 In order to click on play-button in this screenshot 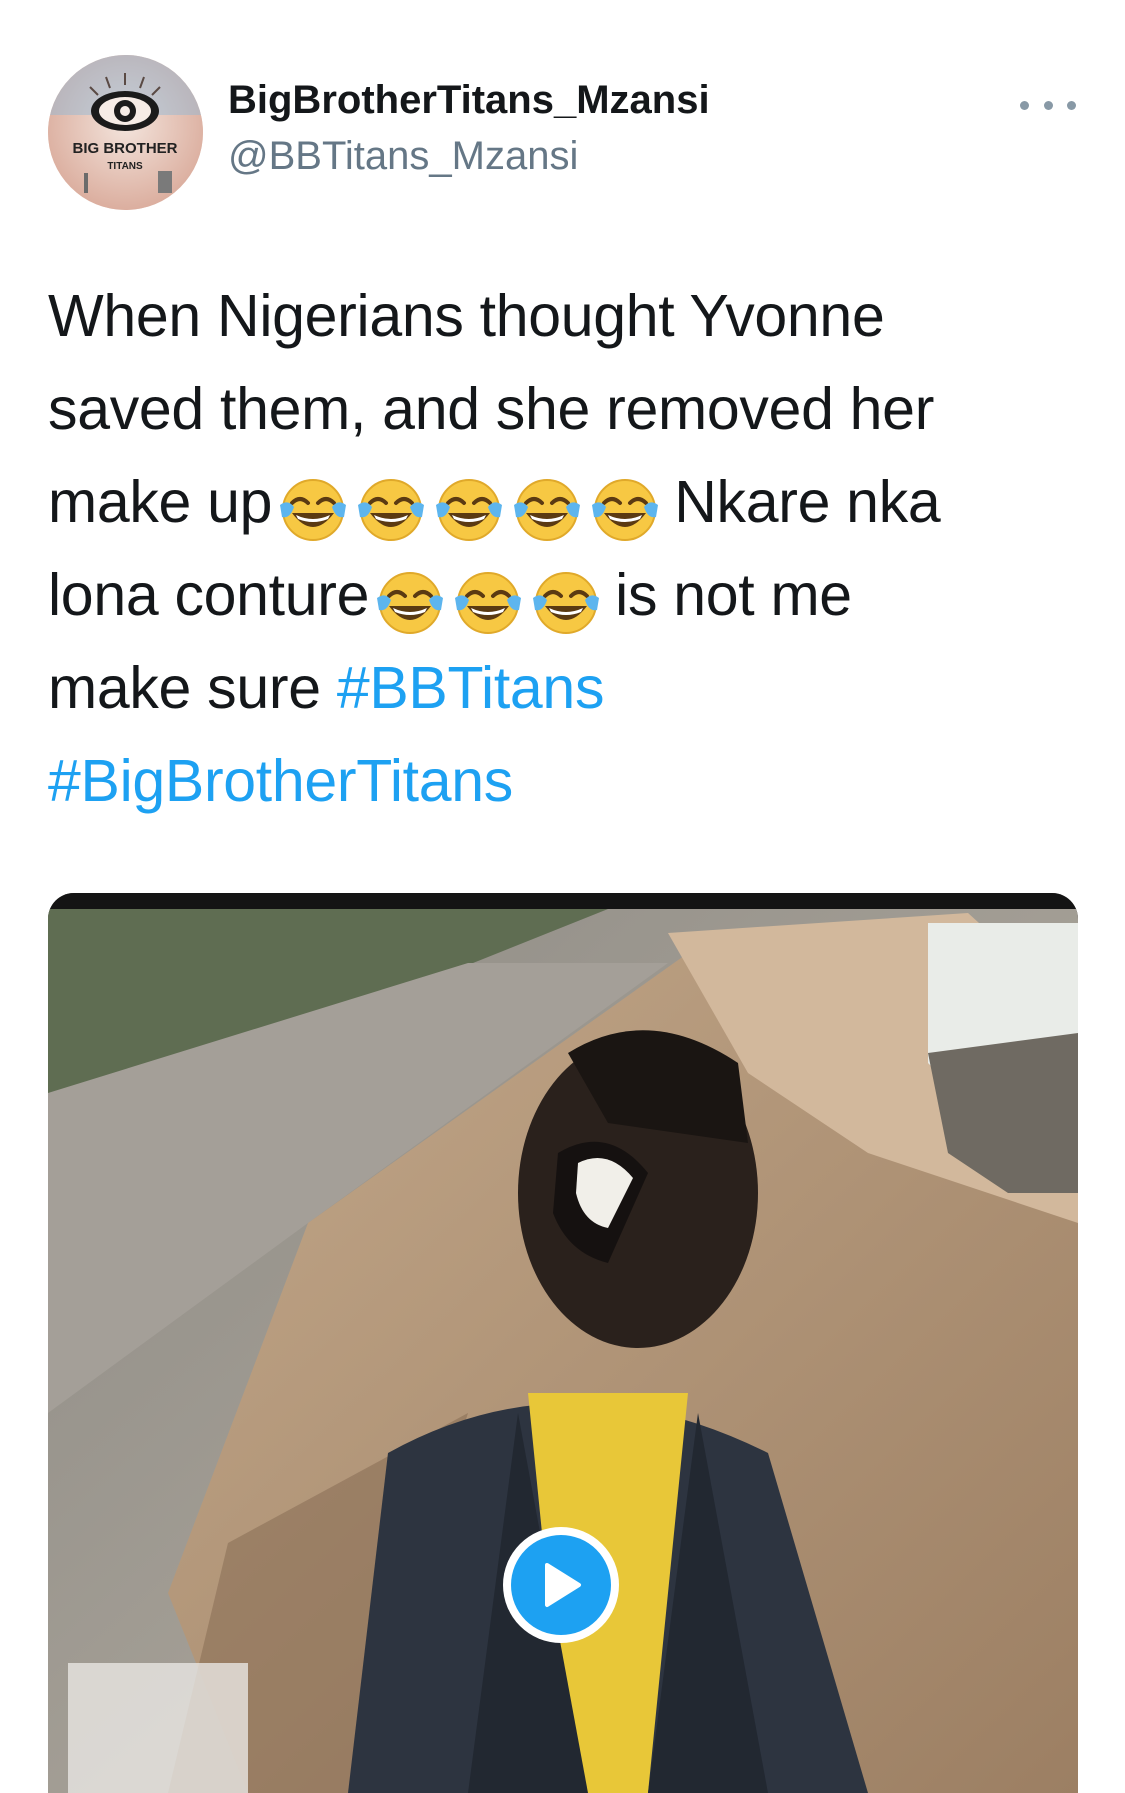, I will do `click(561, 1585)`.